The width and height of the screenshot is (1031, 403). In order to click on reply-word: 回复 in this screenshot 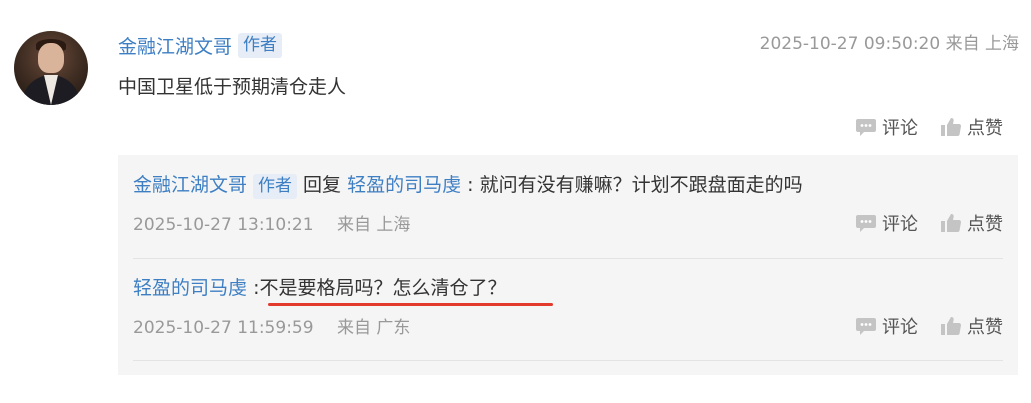, I will do `click(322, 185)`.